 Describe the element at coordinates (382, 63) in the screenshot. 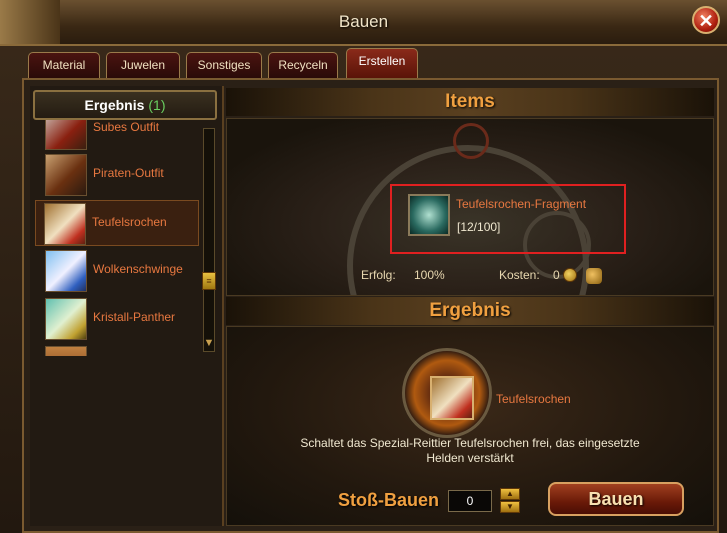

I see `tab-erstellen: Erstellen` at that location.